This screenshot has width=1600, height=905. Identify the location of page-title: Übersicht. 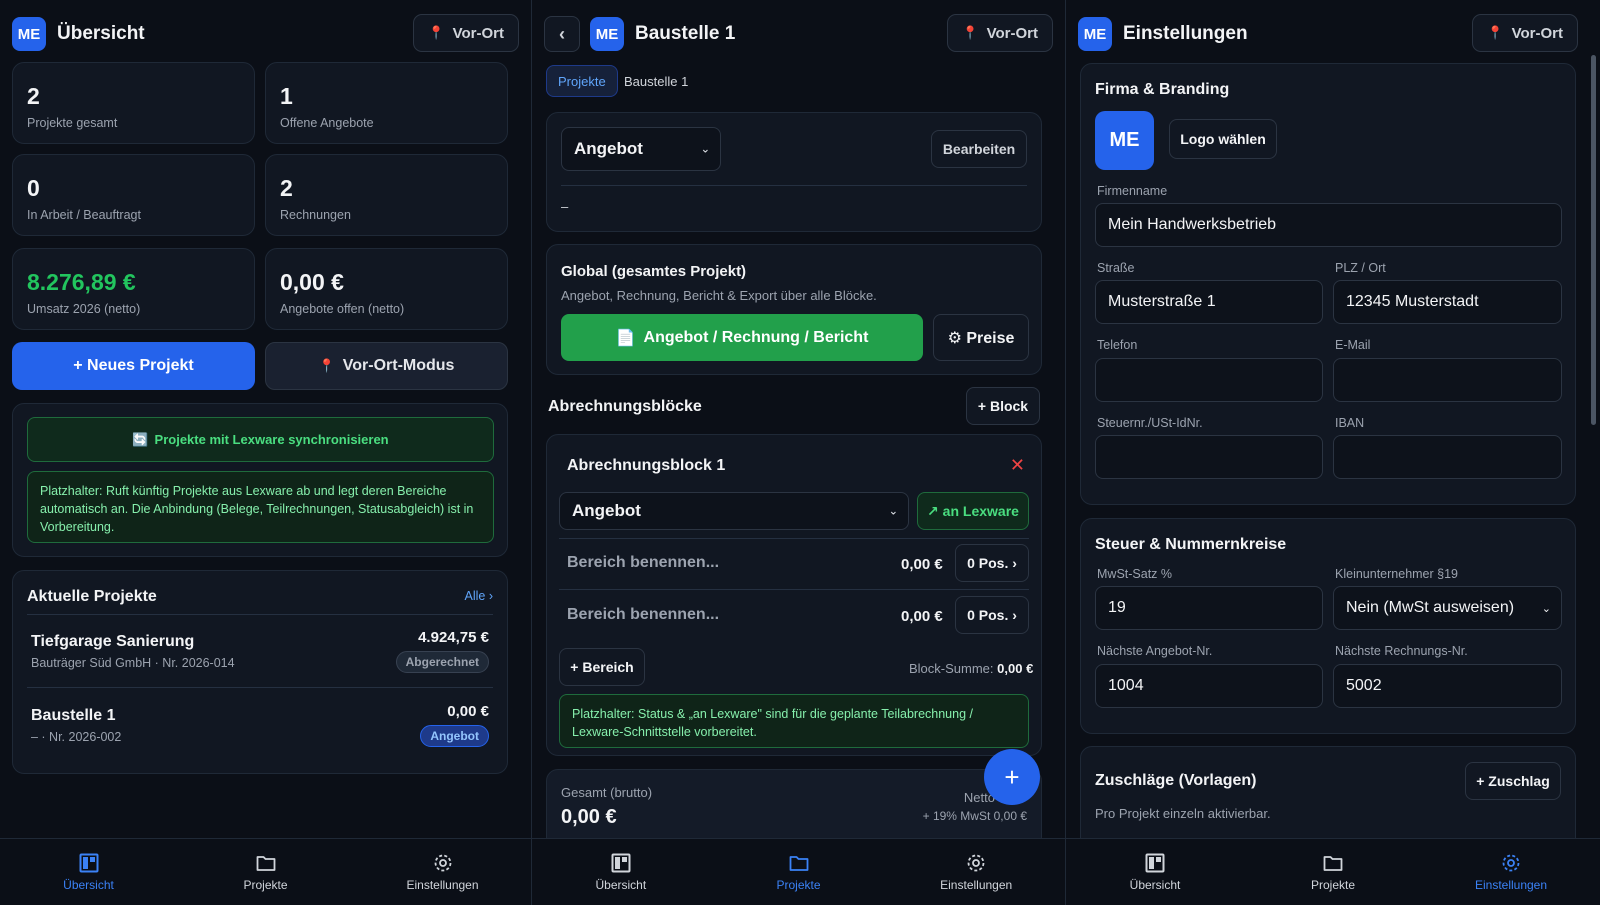
(101, 33).